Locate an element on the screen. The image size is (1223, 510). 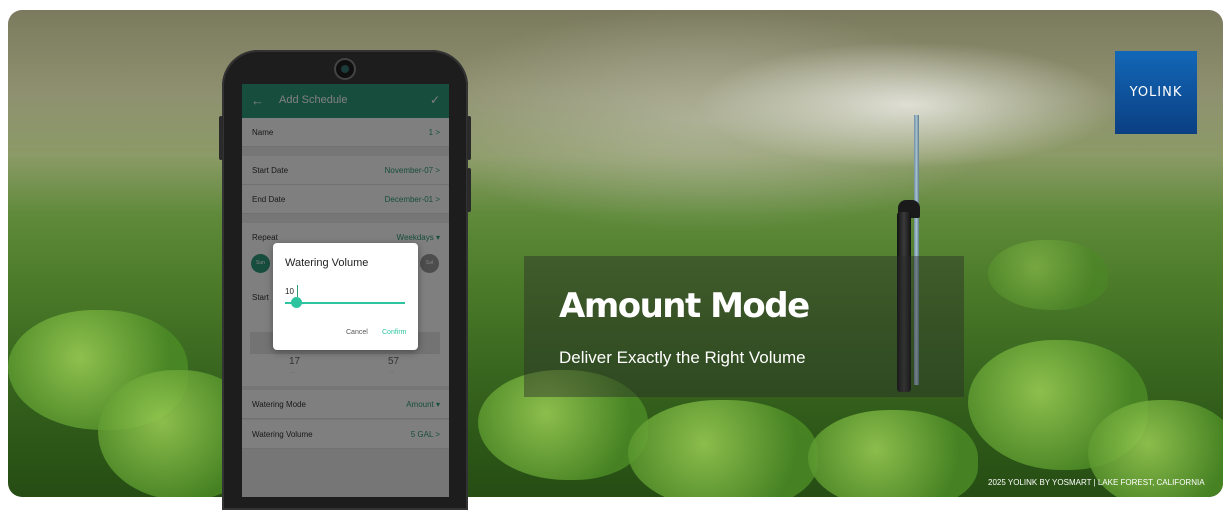
logo-text: YOLINK is located at coordinates (1156, 92).